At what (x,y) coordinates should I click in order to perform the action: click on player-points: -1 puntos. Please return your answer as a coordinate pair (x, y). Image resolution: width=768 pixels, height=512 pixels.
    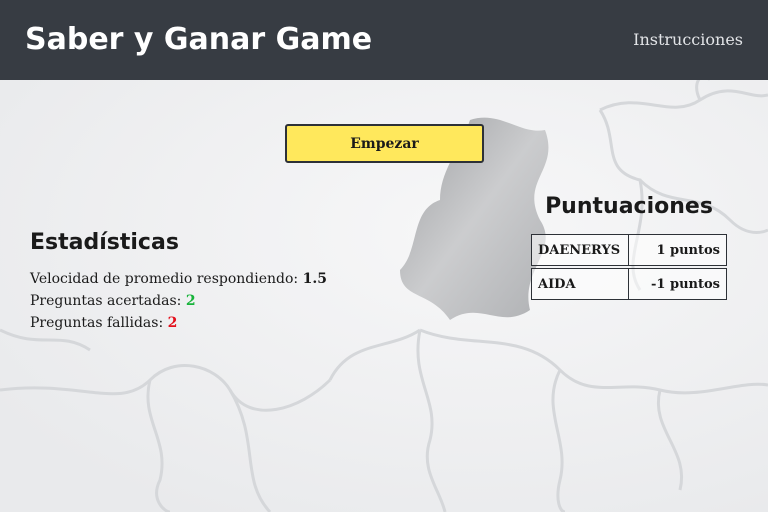
    Looking at the image, I should click on (678, 284).